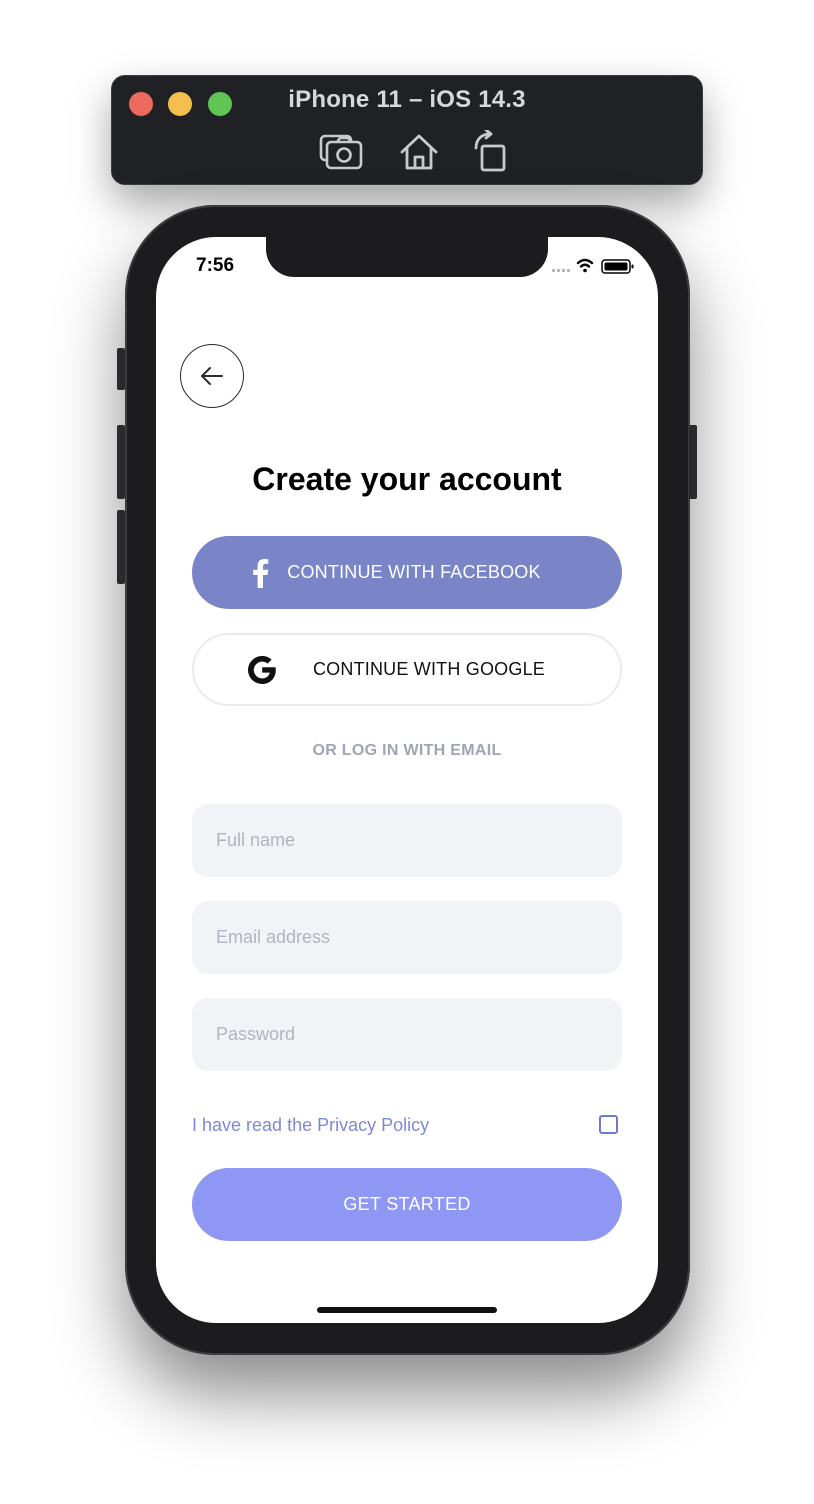 Image resolution: width=814 pixels, height=1504 pixels. What do you see at coordinates (407, 479) in the screenshot?
I see `page-title: Create your account` at bounding box center [407, 479].